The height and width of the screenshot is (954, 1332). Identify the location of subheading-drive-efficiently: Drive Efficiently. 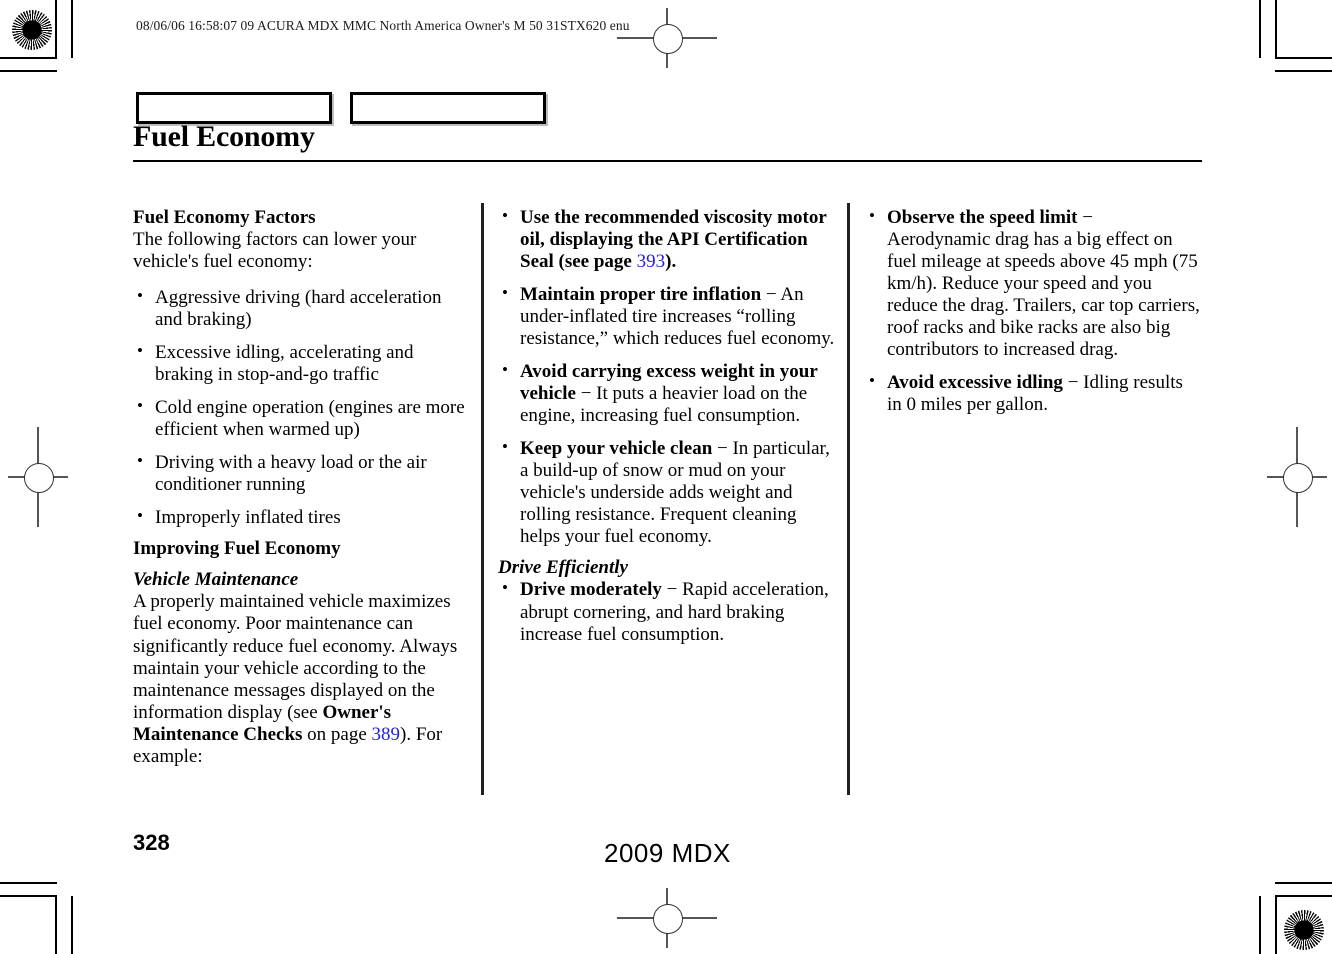
(563, 568).